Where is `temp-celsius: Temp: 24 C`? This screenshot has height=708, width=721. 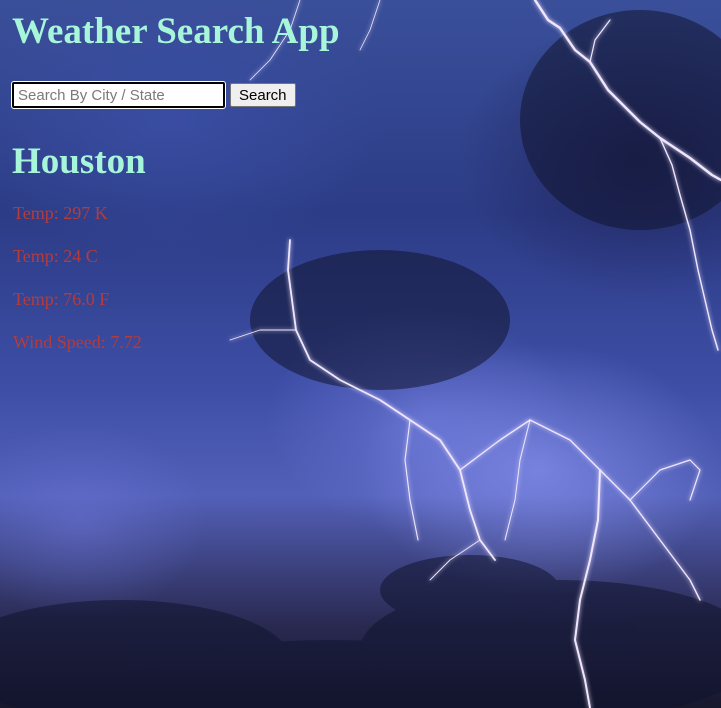 temp-celsius: Temp: 24 C is located at coordinates (55, 256).